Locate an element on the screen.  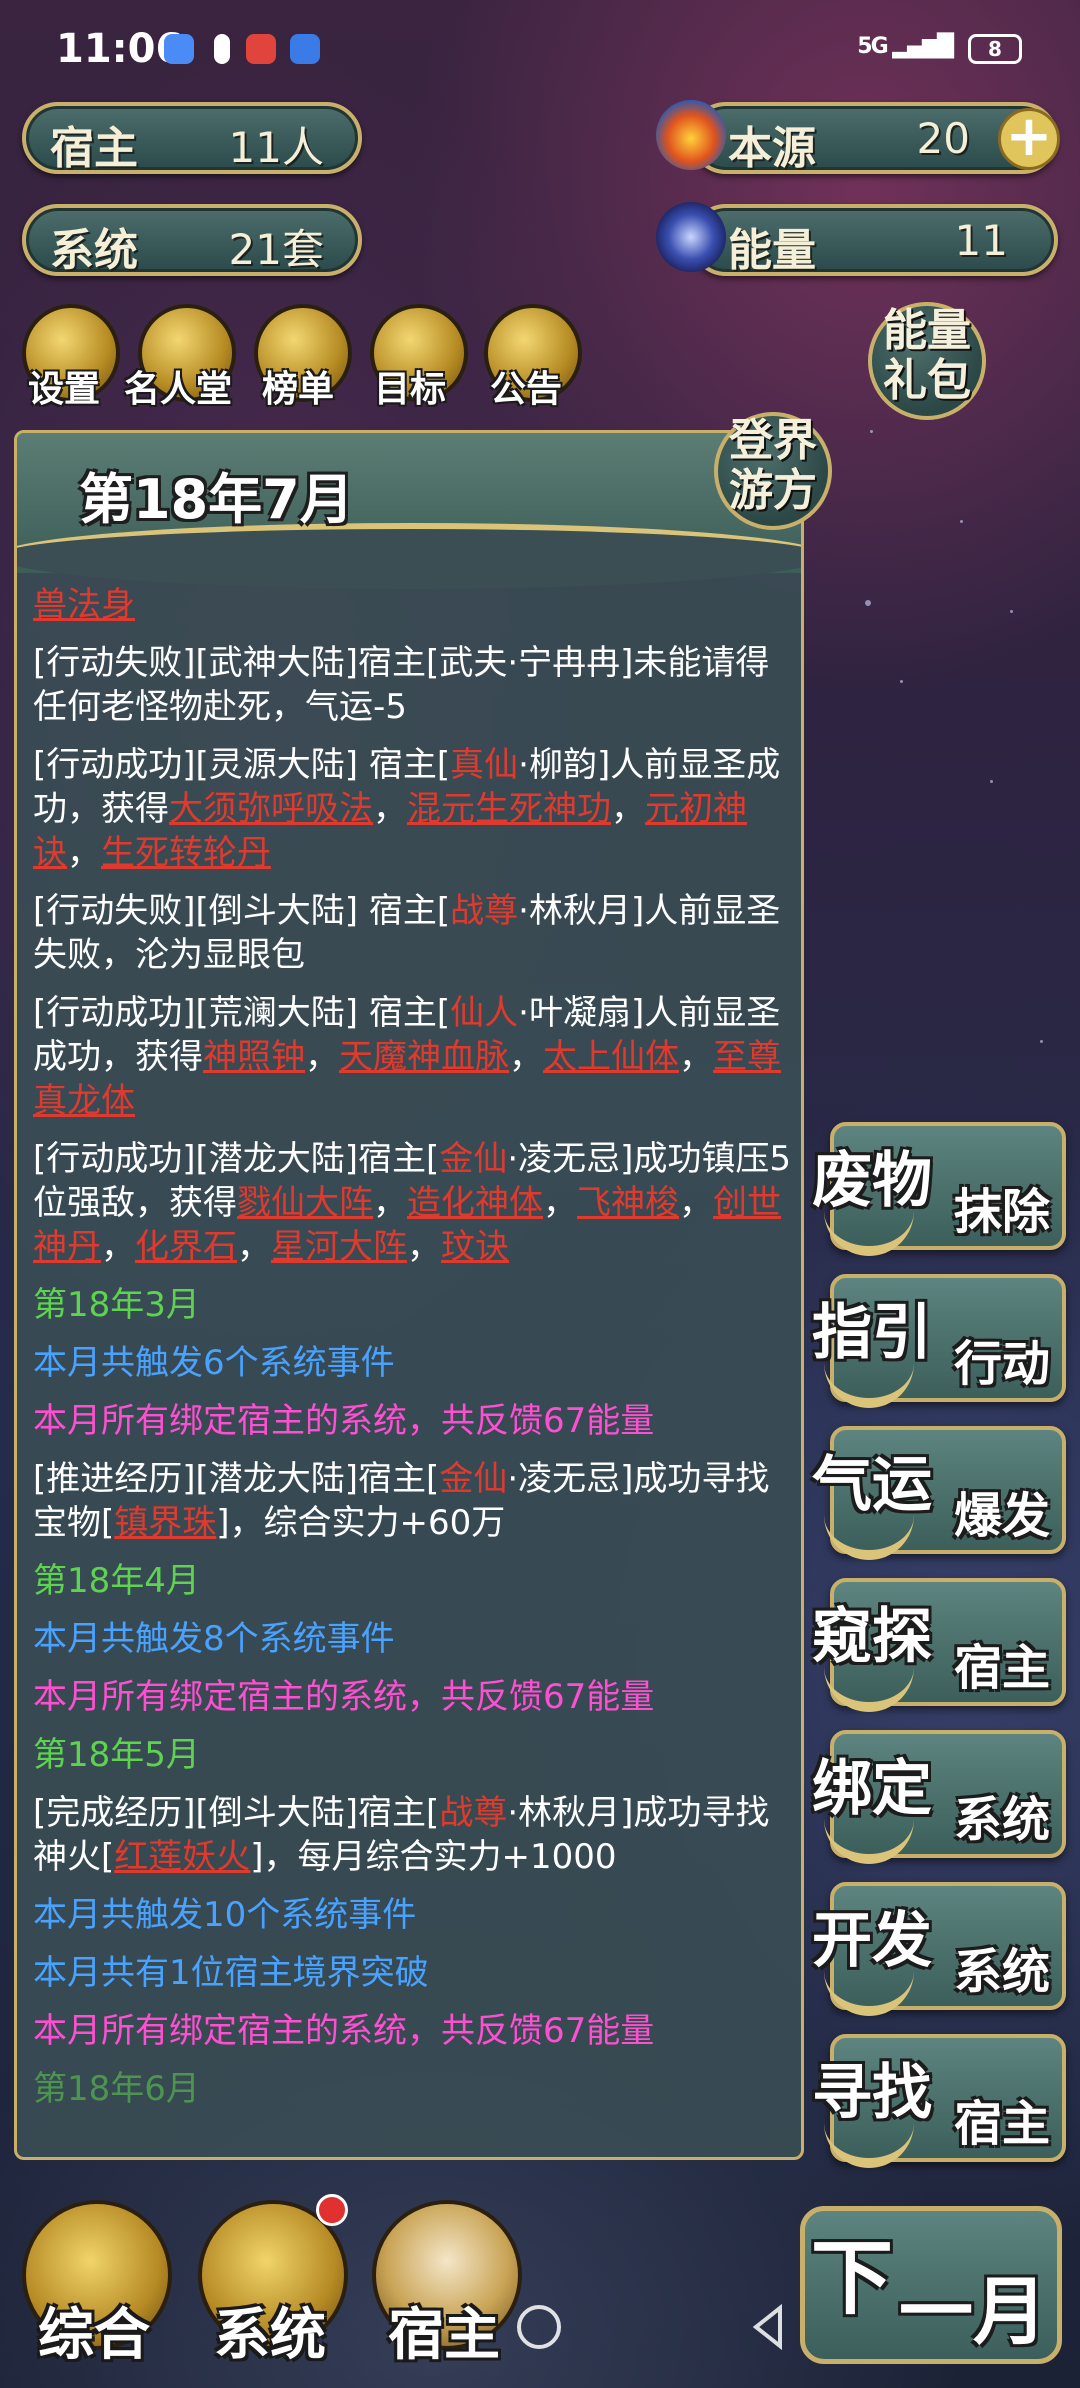
add-origin-button: + is located at coordinates (1029, 139).